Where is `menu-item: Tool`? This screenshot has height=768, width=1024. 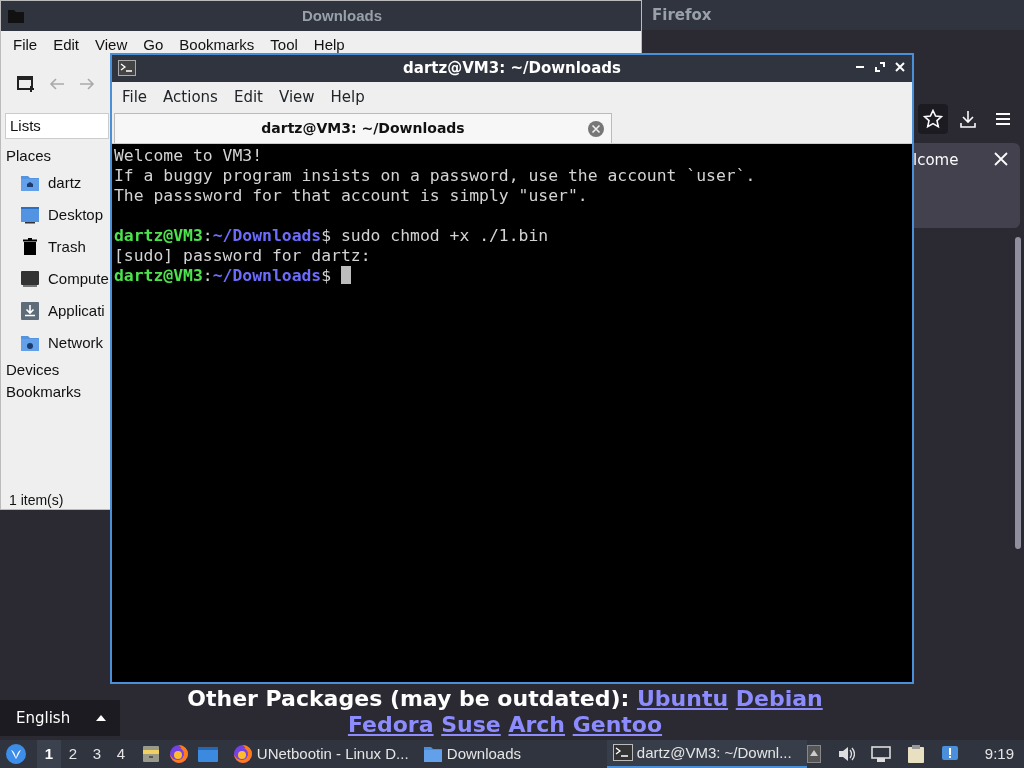
menu-item: Tool is located at coordinates (284, 45).